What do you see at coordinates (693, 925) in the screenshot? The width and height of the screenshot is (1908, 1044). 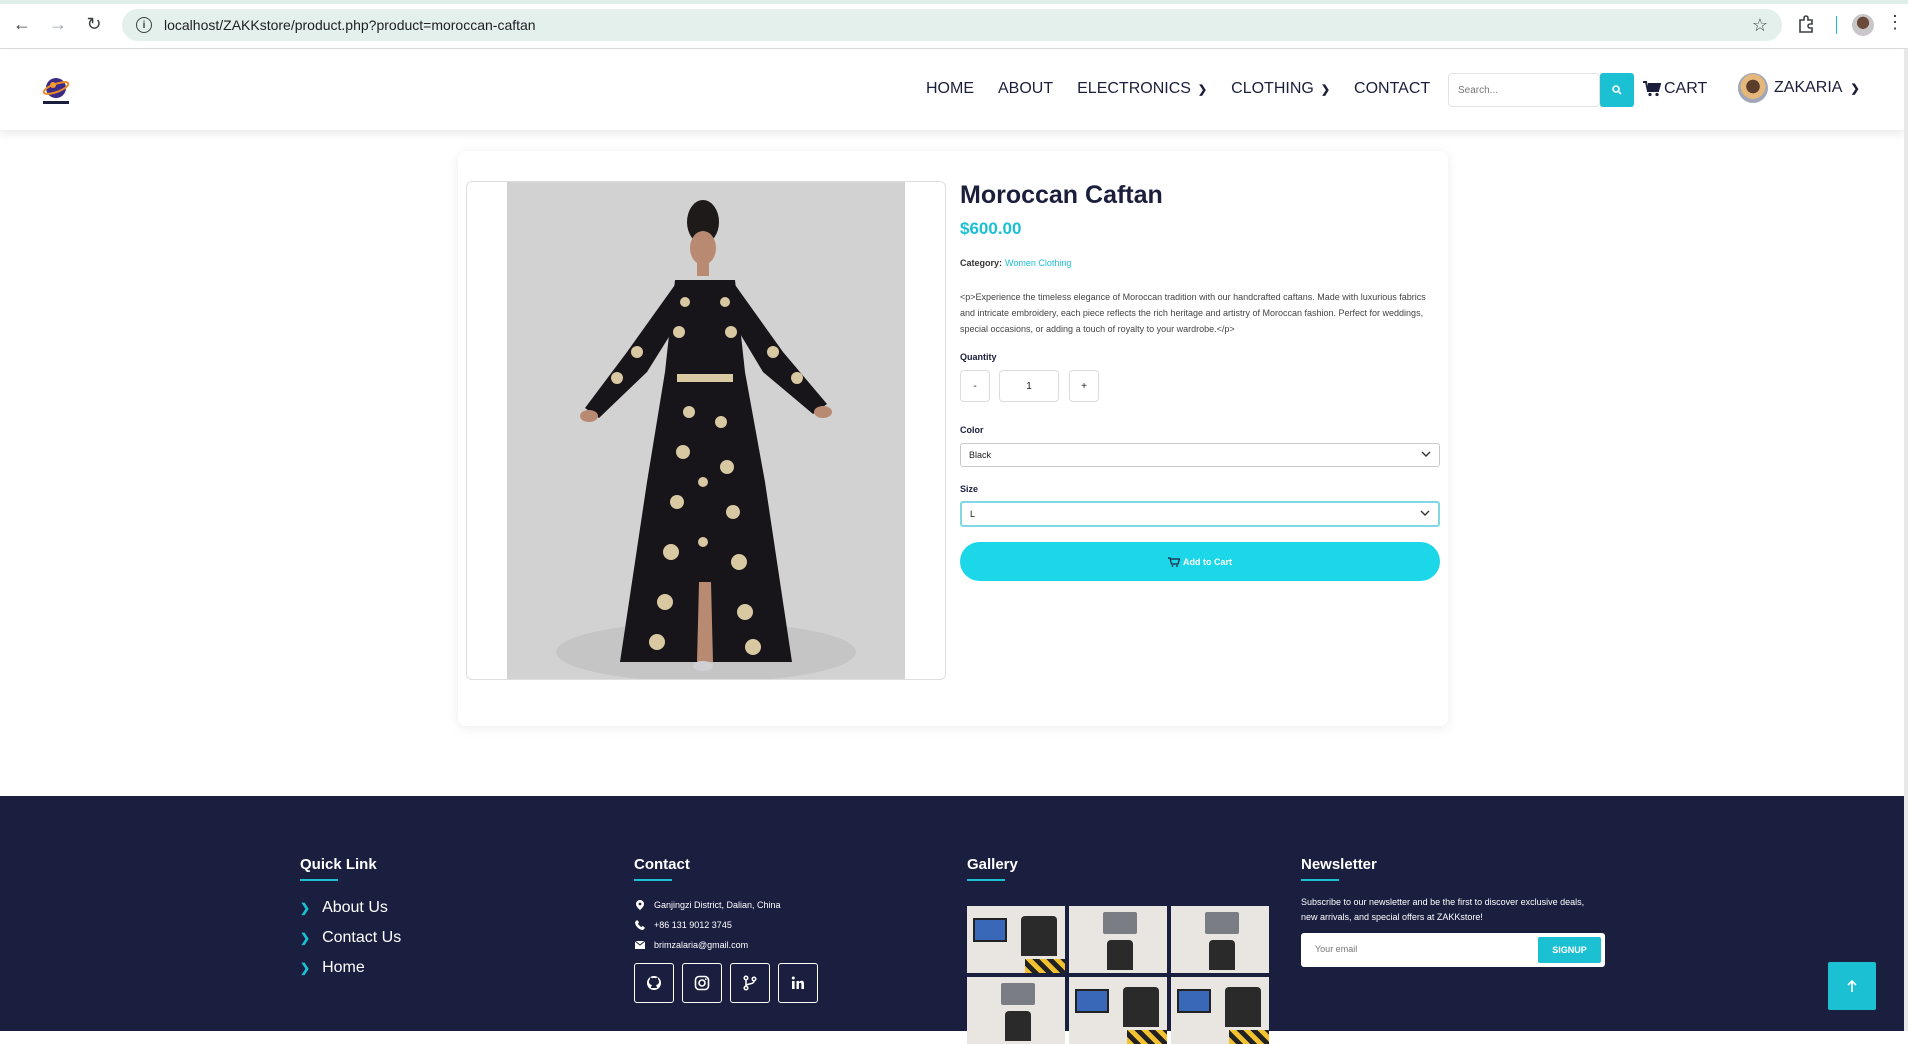 I see `phone-text: +86 131 9012 3745` at bounding box center [693, 925].